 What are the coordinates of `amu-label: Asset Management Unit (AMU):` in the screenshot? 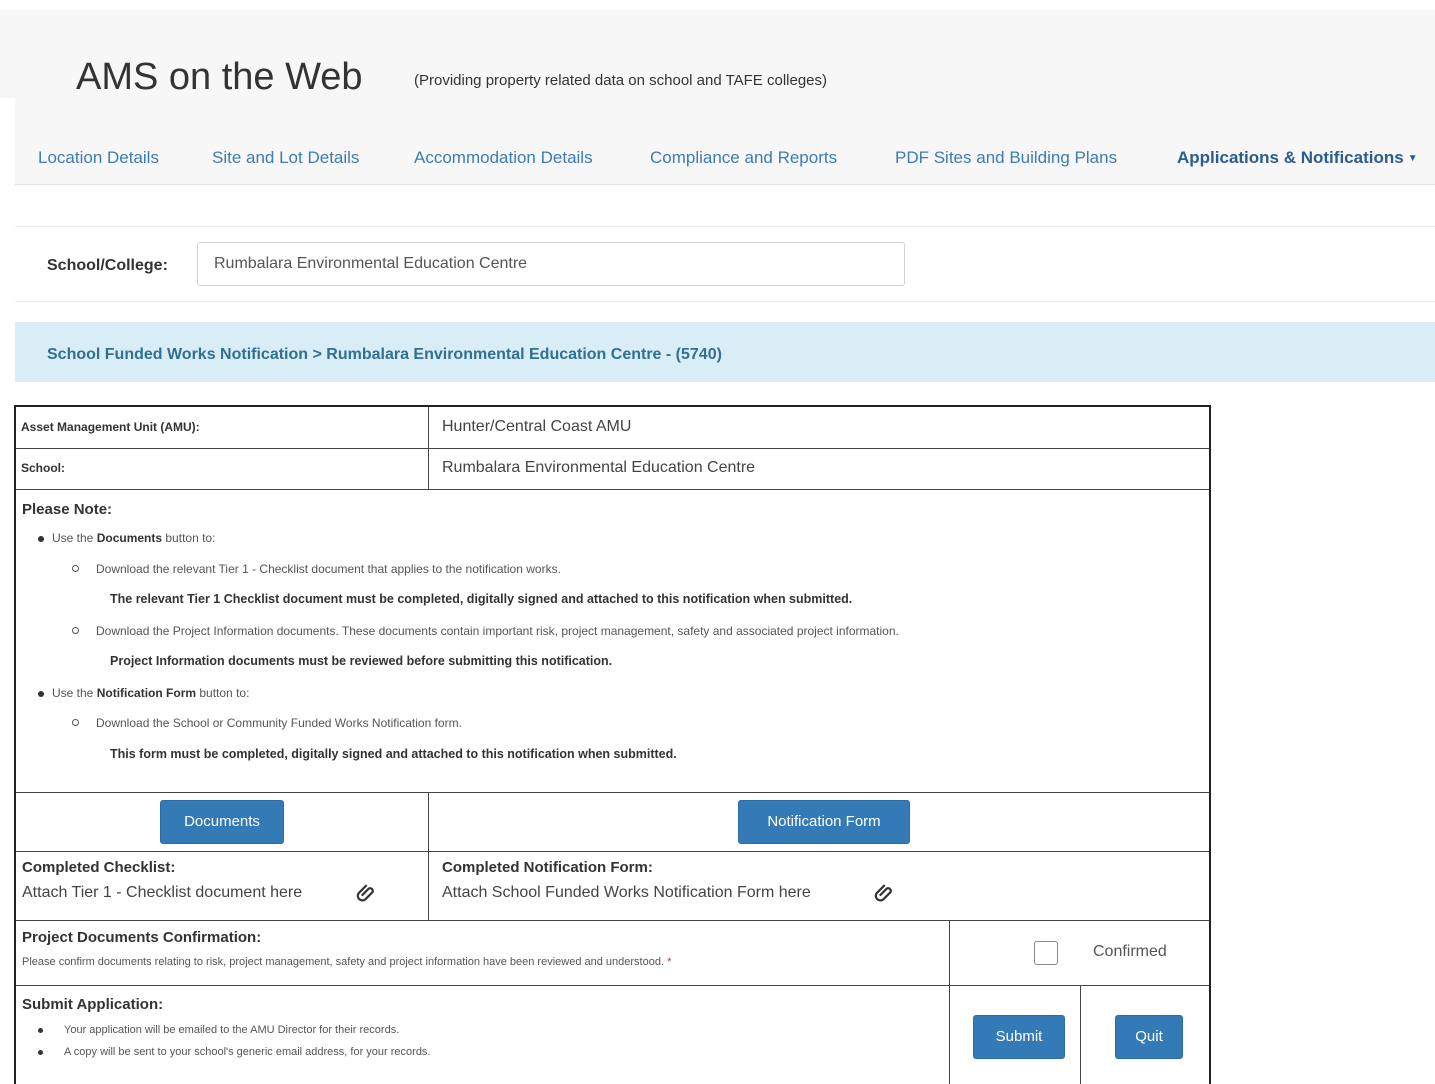 It's located at (110, 427).